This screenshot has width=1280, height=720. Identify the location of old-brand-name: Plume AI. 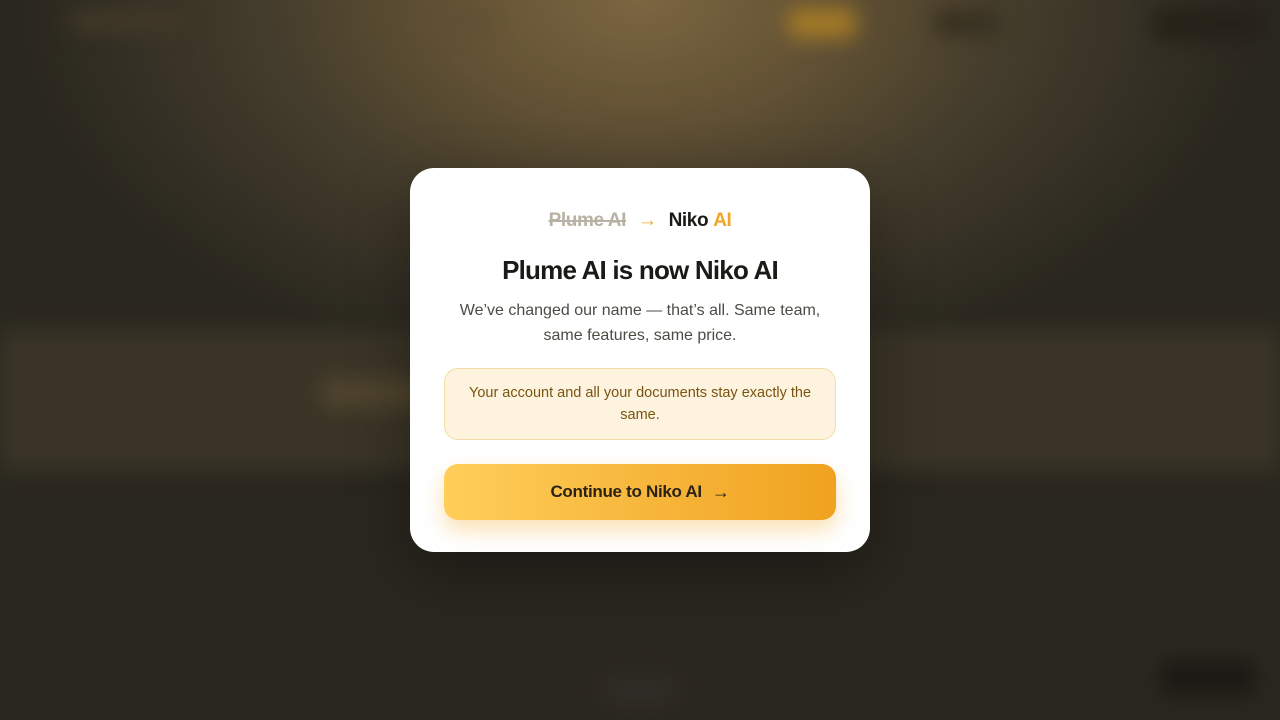
(587, 220).